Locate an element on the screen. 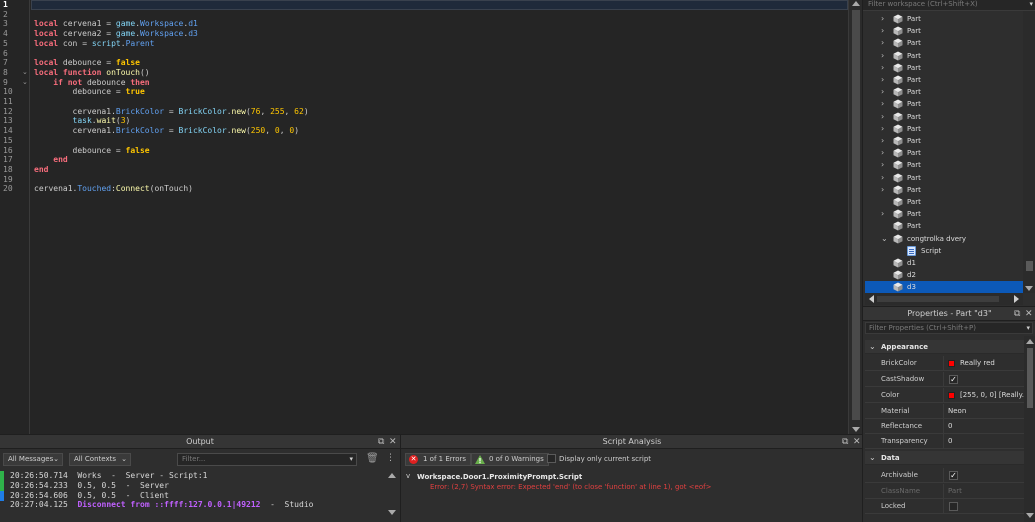  scroll-left-icon is located at coordinates (871, 299).